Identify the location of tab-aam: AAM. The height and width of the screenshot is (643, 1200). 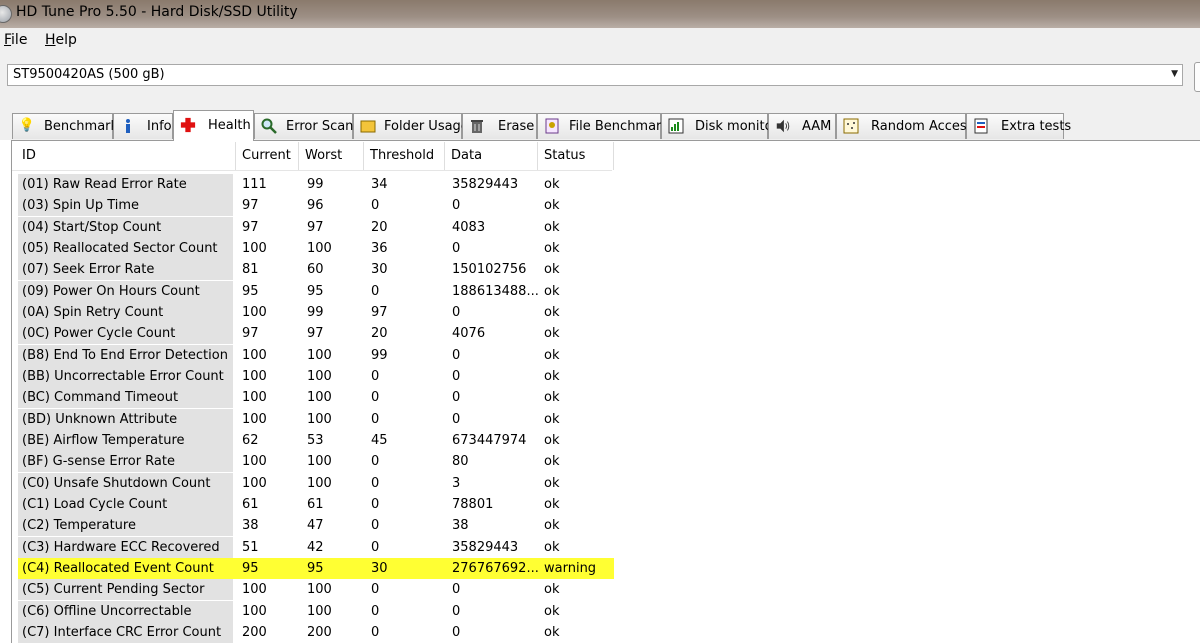
(802, 126).